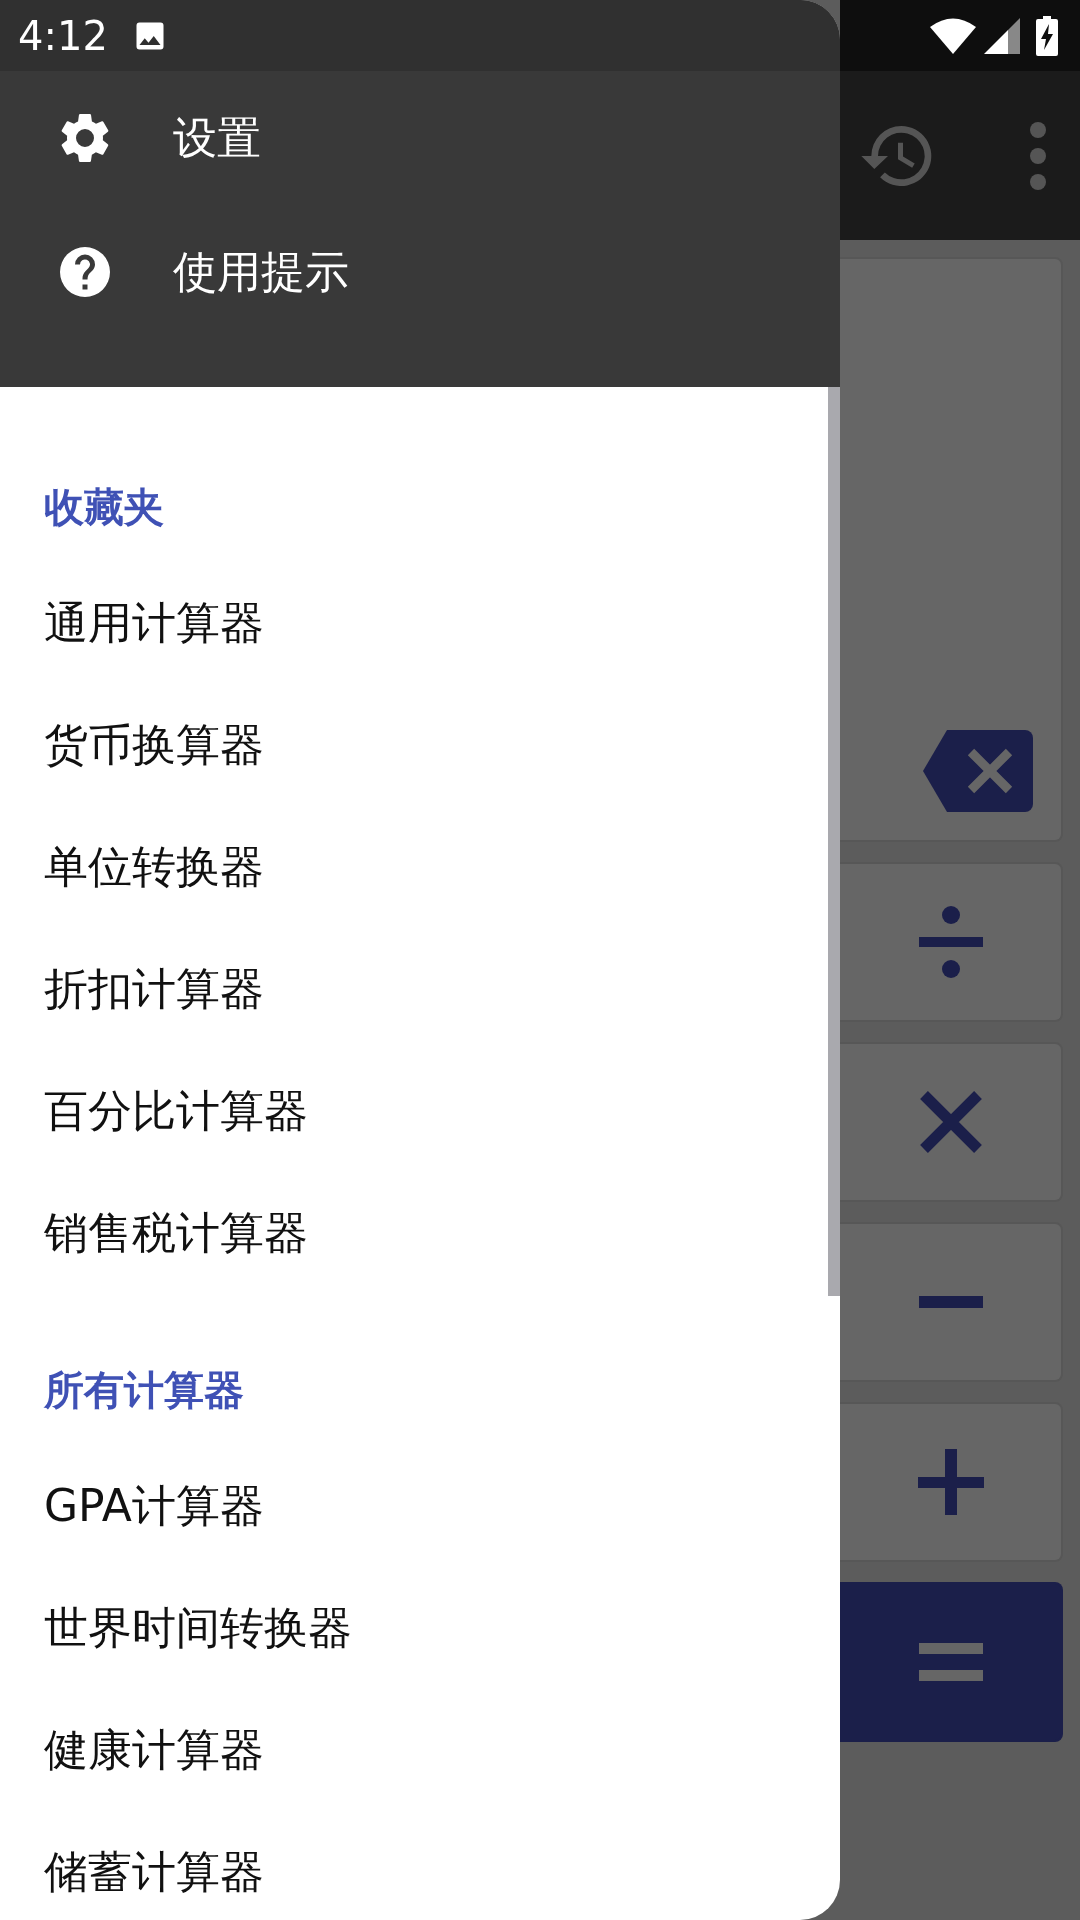  I want to click on more-icon, so click(1038, 155).